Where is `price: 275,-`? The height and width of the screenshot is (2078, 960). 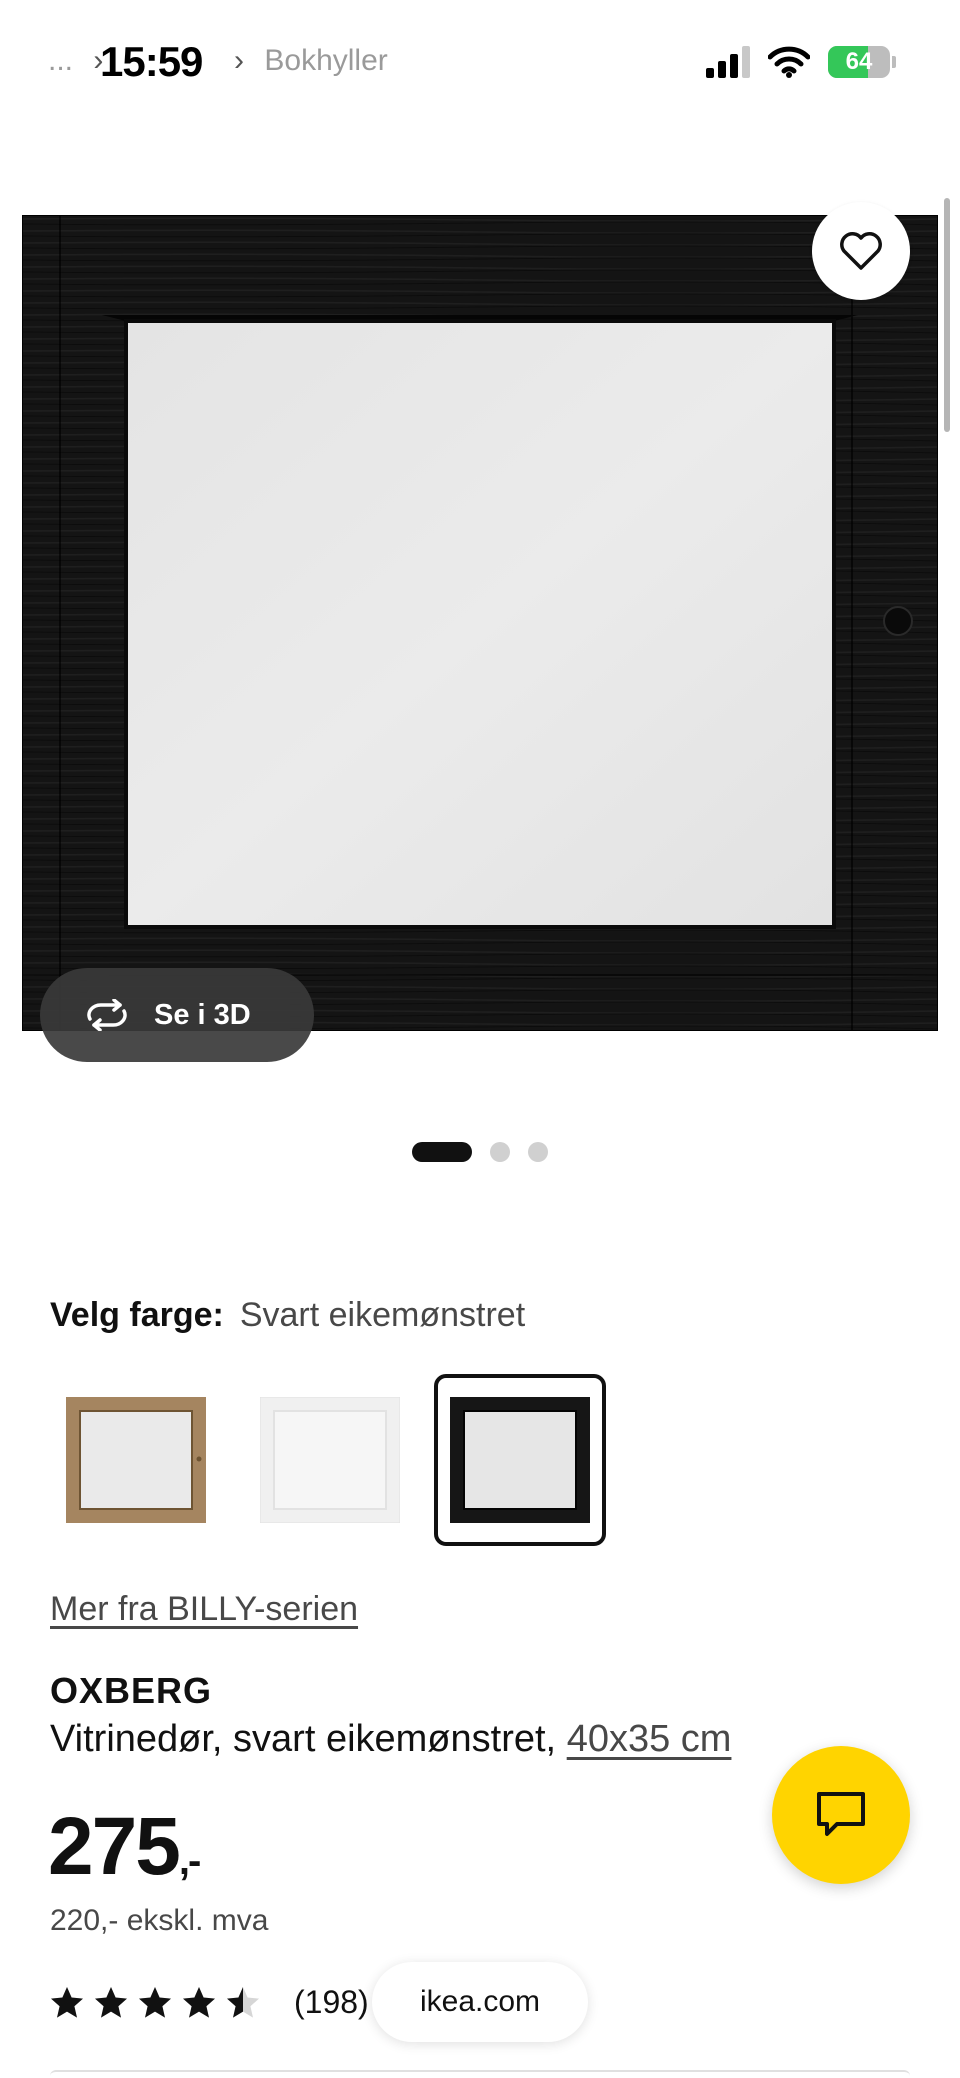
price: 275,- is located at coordinates (124, 1847).